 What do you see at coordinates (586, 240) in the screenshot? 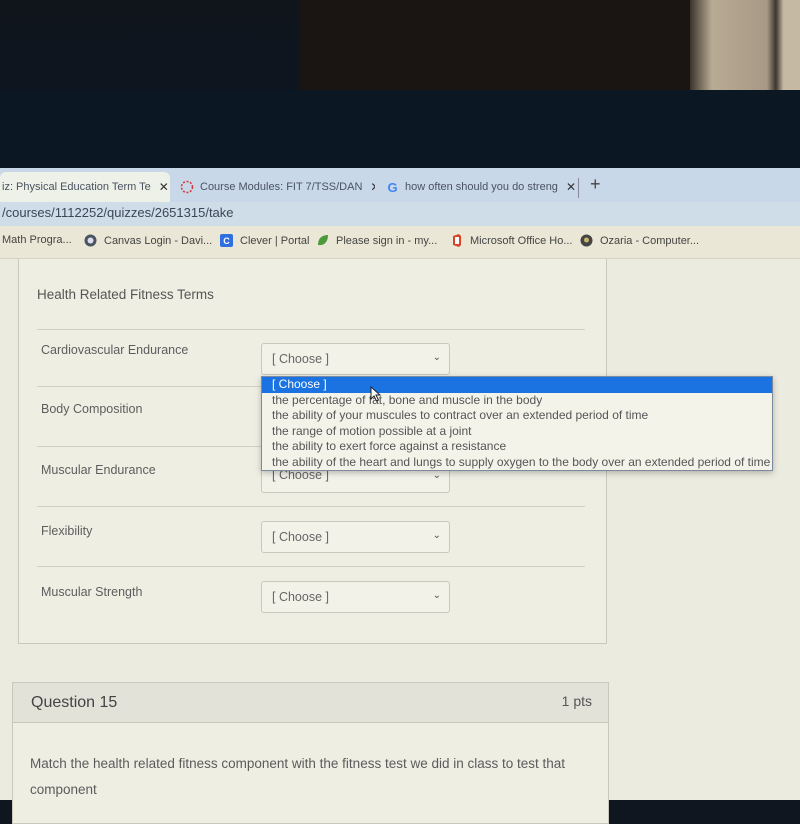
I see `ozaria-icon` at bounding box center [586, 240].